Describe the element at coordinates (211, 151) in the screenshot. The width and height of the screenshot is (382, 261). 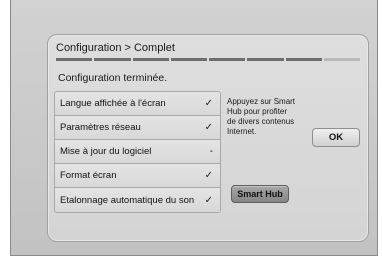
I see `dash-icon: -` at that location.